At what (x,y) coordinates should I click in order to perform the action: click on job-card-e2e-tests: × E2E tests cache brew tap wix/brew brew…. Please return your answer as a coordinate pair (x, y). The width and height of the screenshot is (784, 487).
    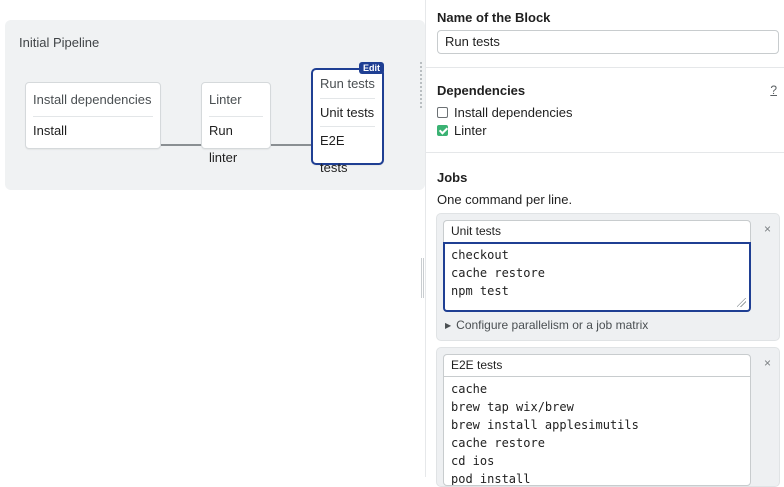
    Looking at the image, I should click on (608, 417).